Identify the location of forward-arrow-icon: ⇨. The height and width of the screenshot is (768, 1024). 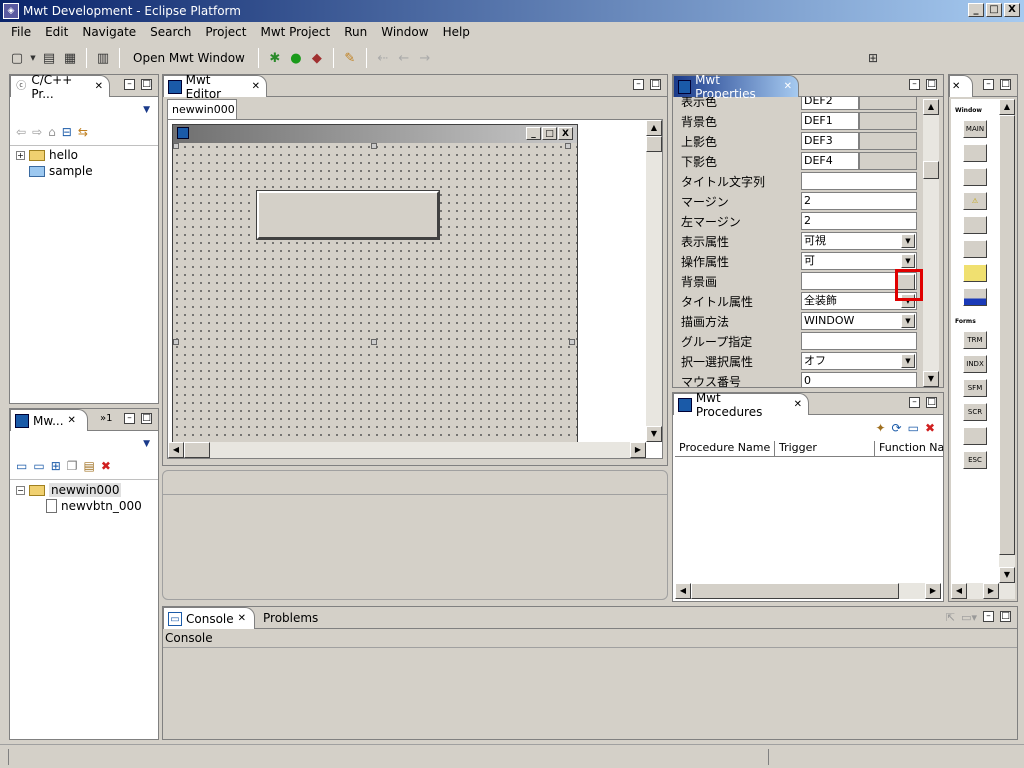
(37, 132).